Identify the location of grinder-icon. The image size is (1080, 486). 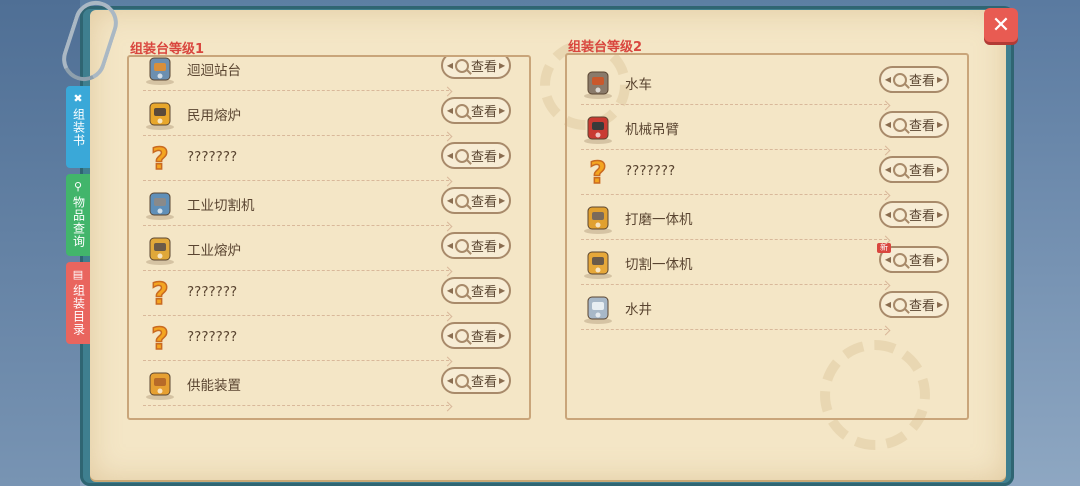
(598, 218).